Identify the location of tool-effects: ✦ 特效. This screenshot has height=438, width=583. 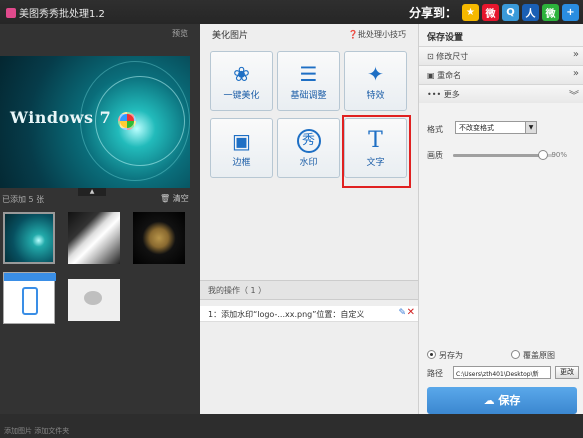
(375, 81).